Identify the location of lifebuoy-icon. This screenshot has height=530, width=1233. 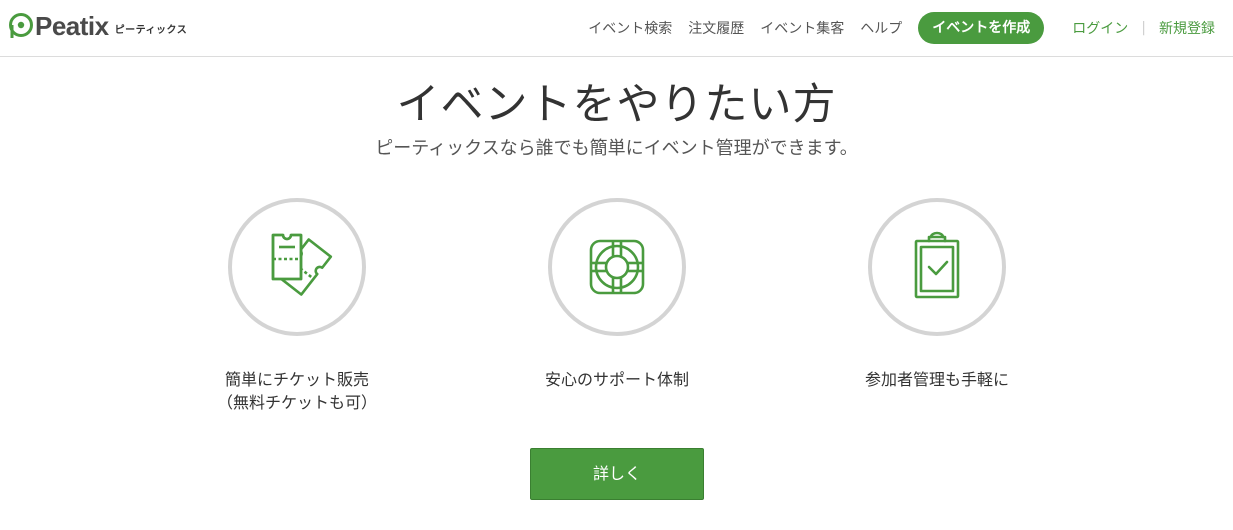
(617, 267).